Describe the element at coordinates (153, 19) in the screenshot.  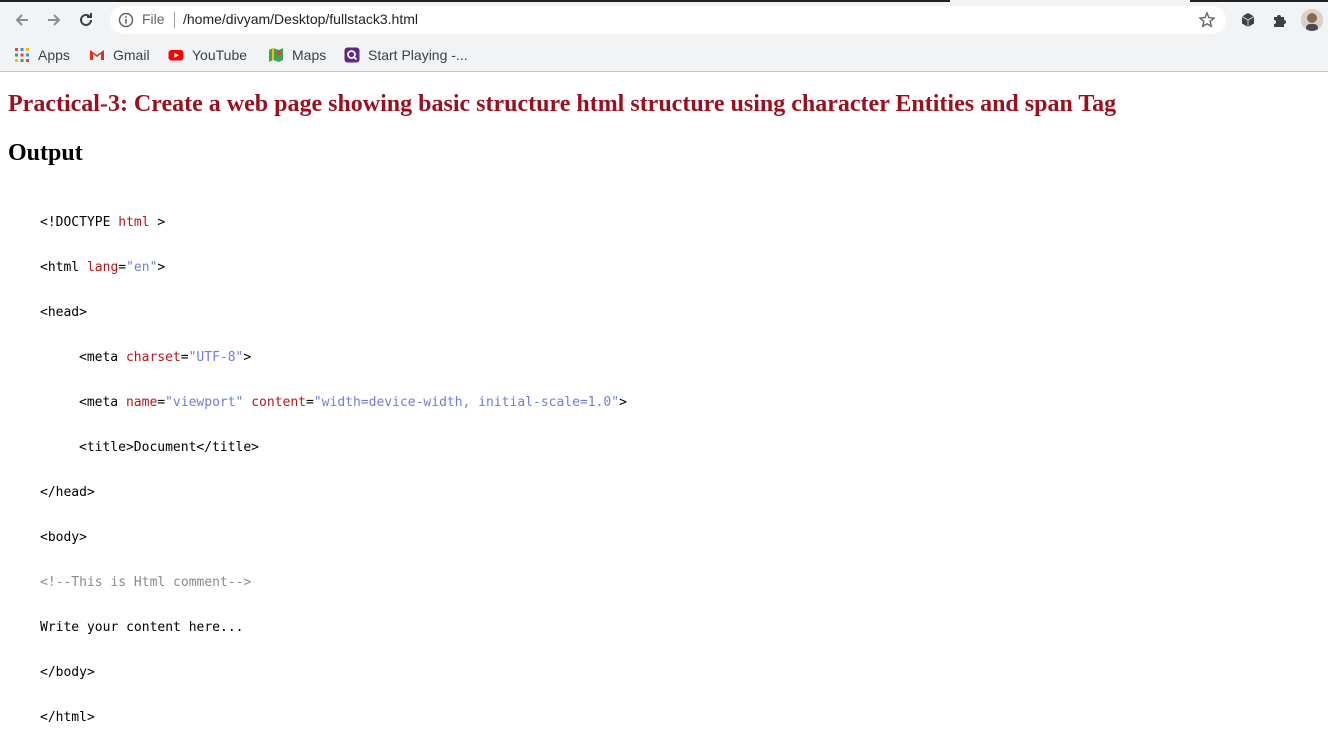
I see `scheme-label: File` at that location.